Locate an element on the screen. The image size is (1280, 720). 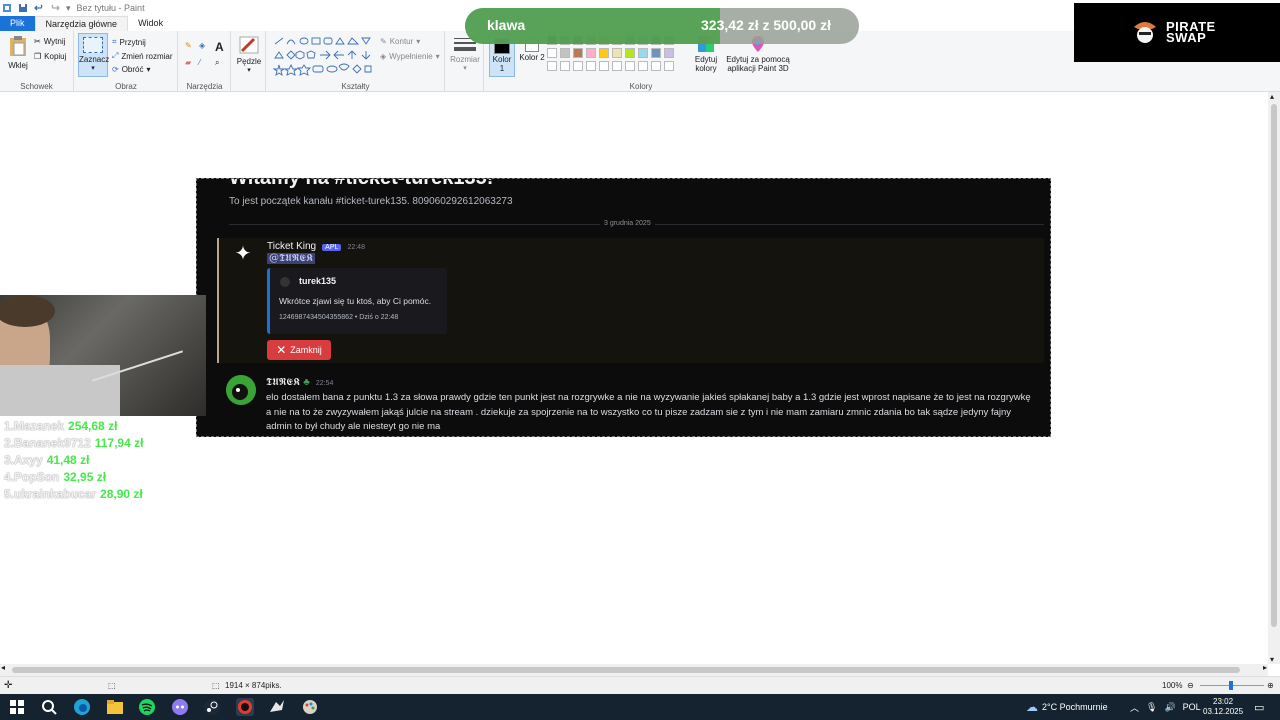
close-ticket-button: ✕ Zamknij is located at coordinates (299, 350).